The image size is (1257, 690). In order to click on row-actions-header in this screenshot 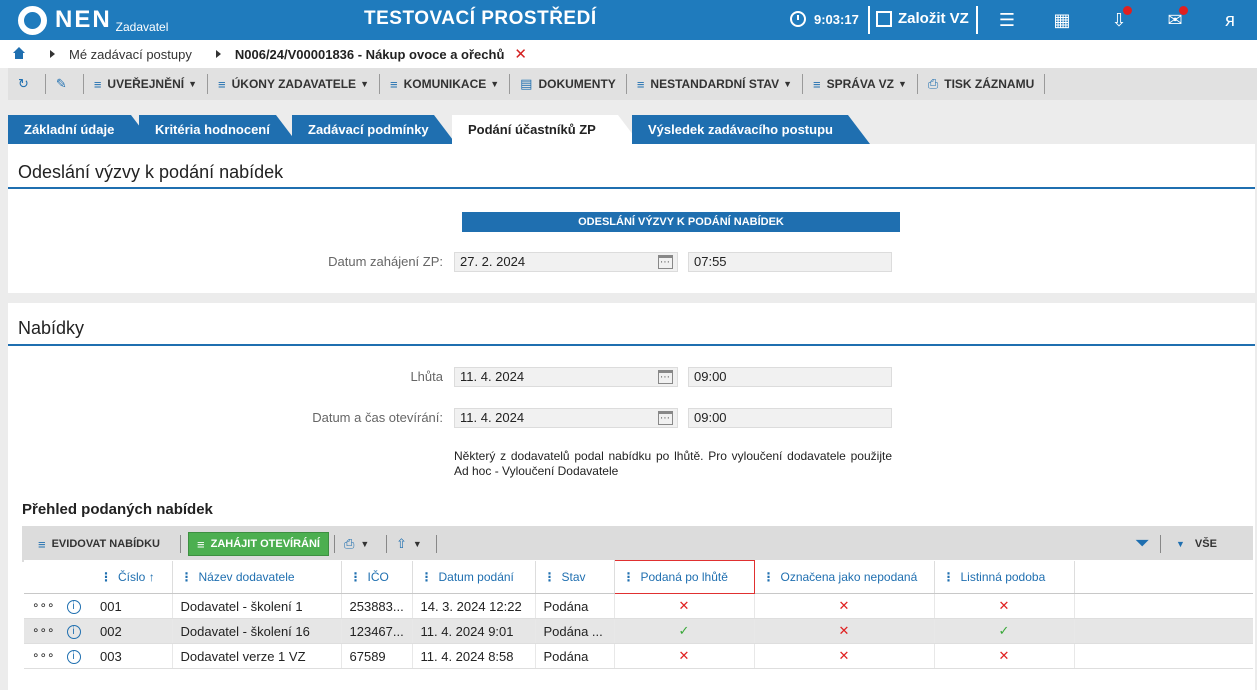, I will do `click(58, 577)`.